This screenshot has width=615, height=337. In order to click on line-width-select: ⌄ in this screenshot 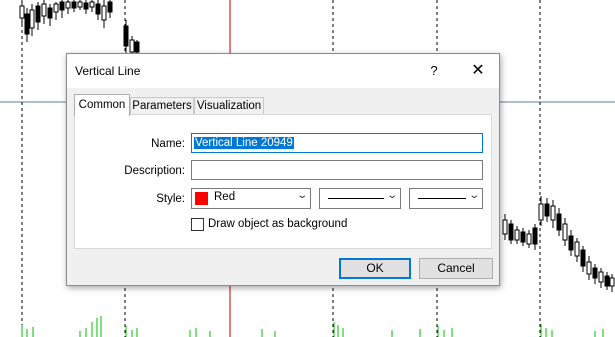, I will do `click(446, 198)`.